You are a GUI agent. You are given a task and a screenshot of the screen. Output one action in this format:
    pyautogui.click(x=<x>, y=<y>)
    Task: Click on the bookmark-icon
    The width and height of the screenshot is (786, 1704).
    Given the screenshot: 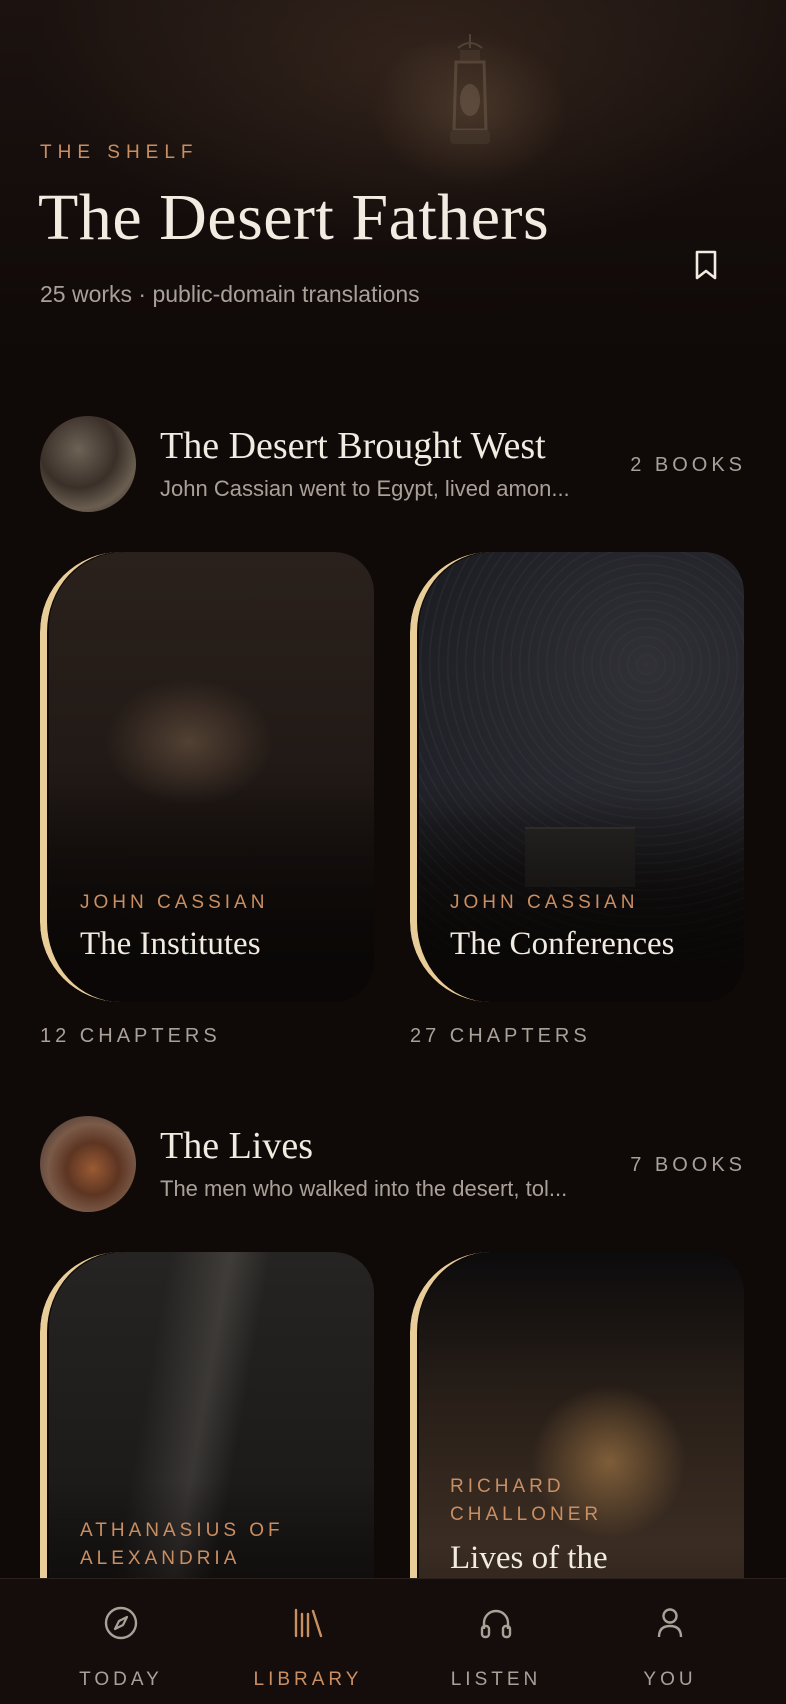 What is the action you would take?
    pyautogui.click(x=706, y=265)
    